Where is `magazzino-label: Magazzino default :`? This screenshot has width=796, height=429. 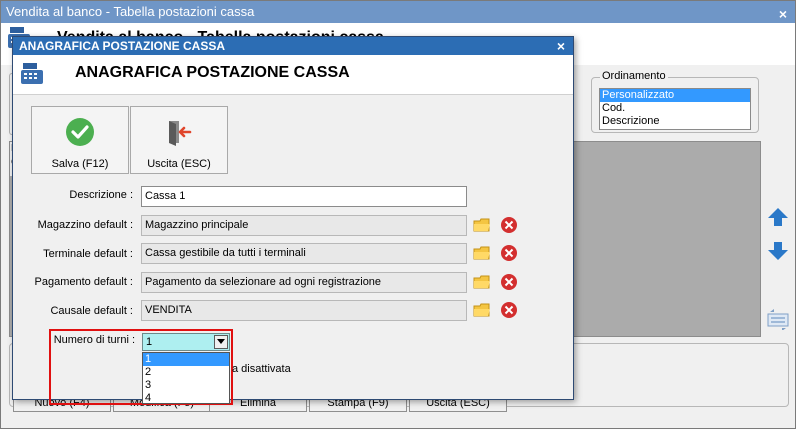
magazzino-label: Magazzino default : is located at coordinates (85, 225).